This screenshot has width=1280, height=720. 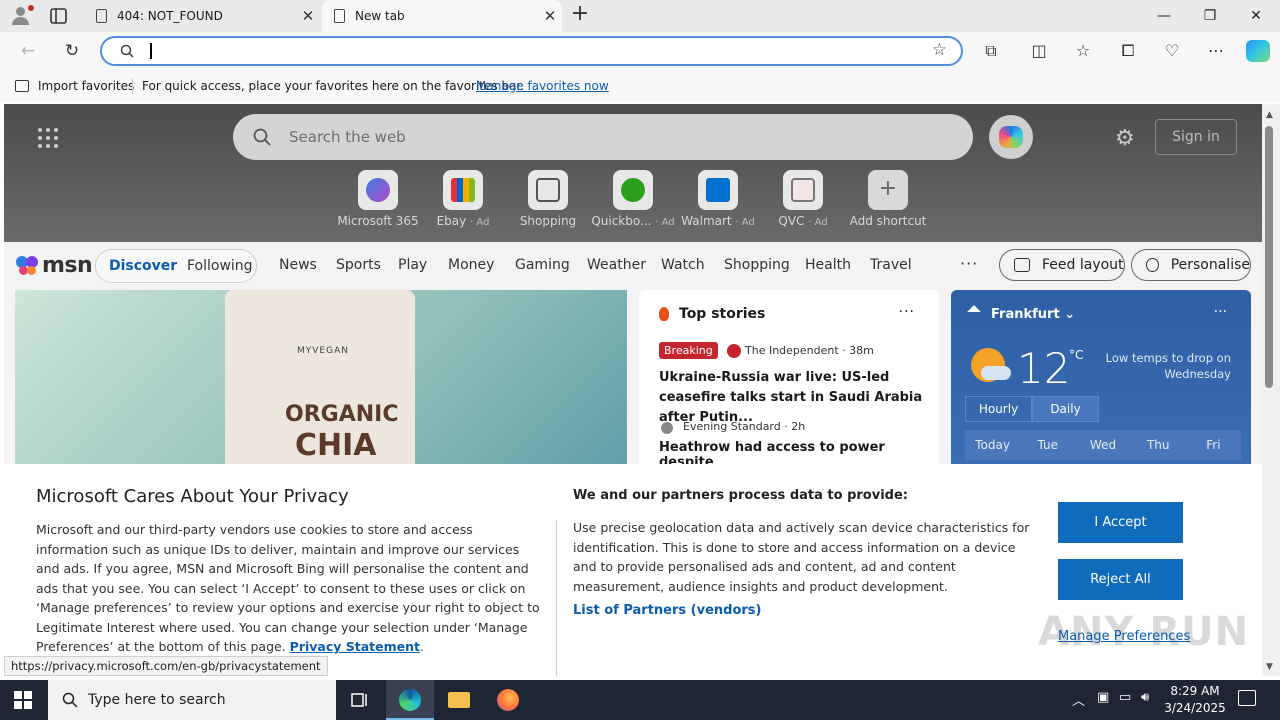 I want to click on nav-play: Play, so click(x=412, y=265).